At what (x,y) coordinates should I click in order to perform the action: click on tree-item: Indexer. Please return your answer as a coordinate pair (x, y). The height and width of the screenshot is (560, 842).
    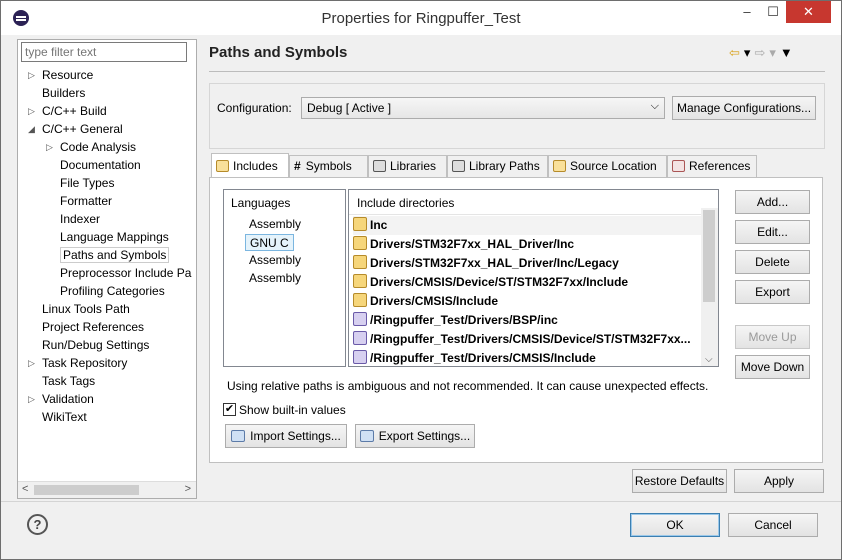
    Looking at the image, I should click on (80, 219).